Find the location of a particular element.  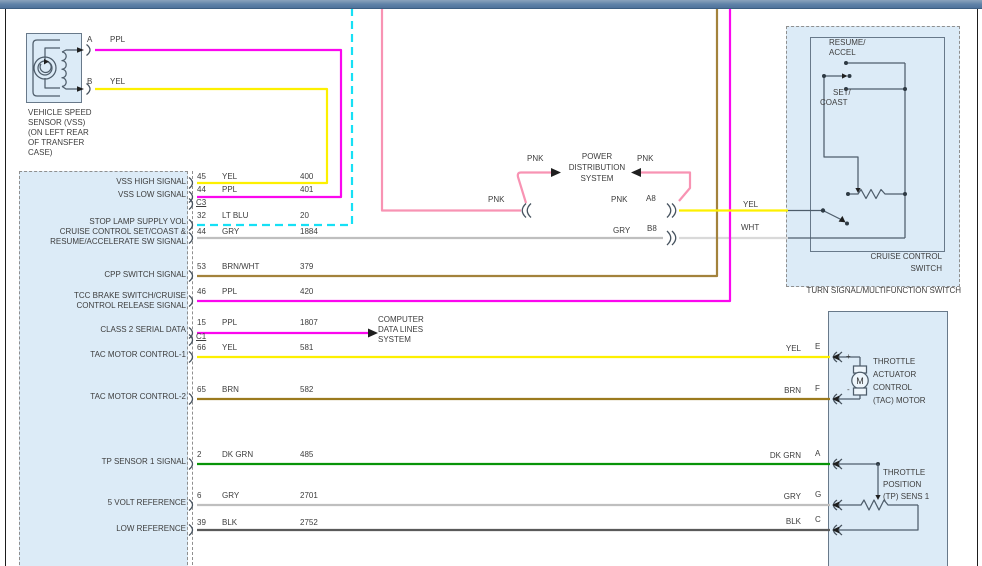

wire-pin-label: 15 is located at coordinates (201, 322).